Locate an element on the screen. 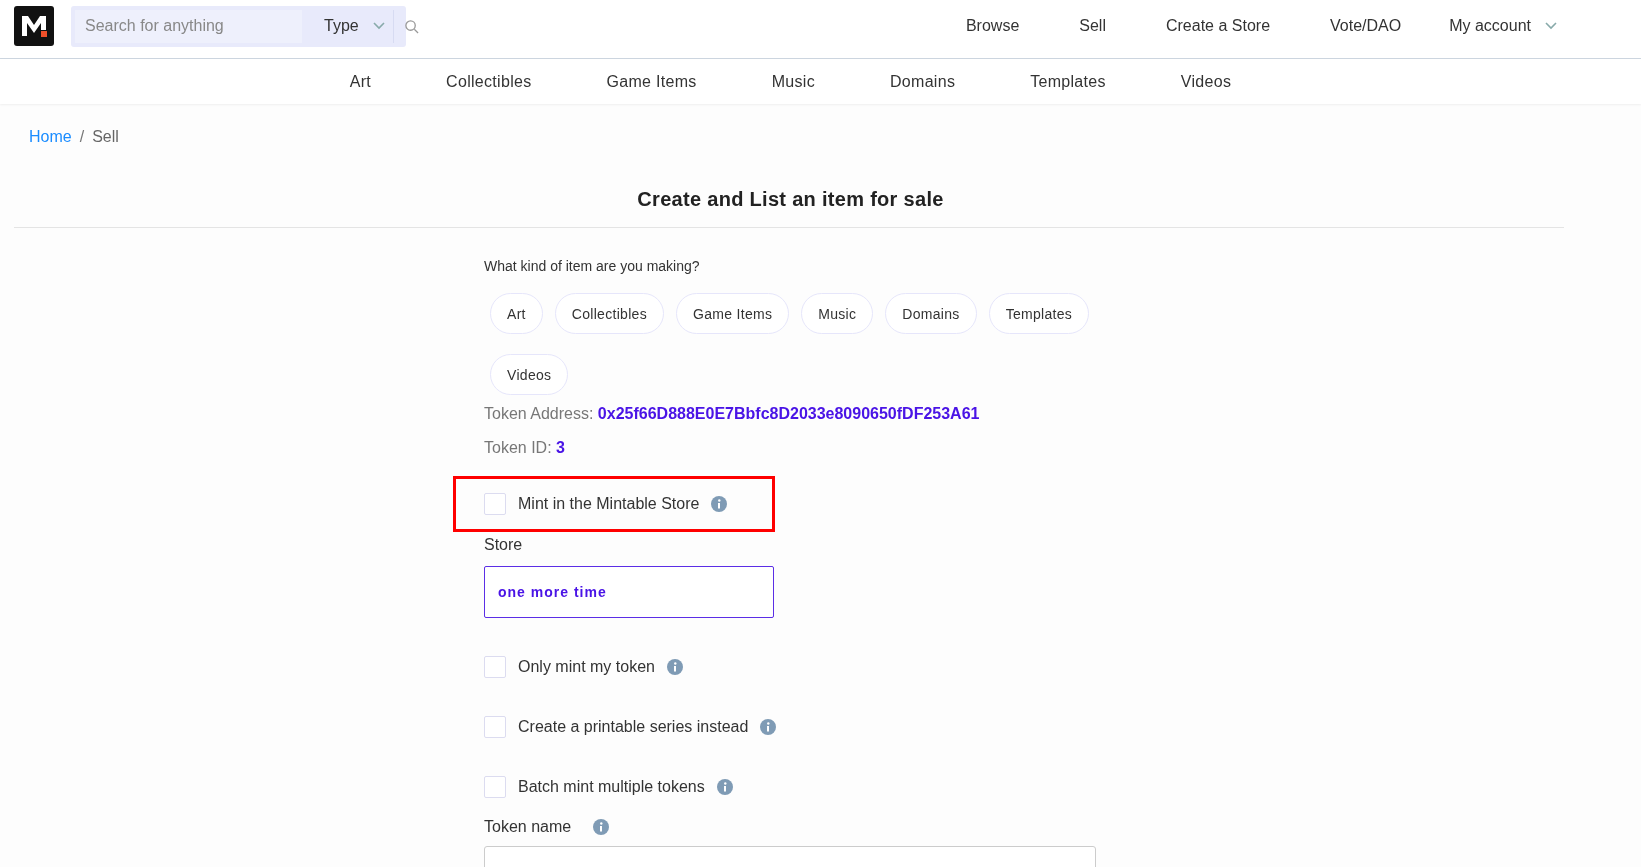  nav-link: Browse is located at coordinates (992, 26).